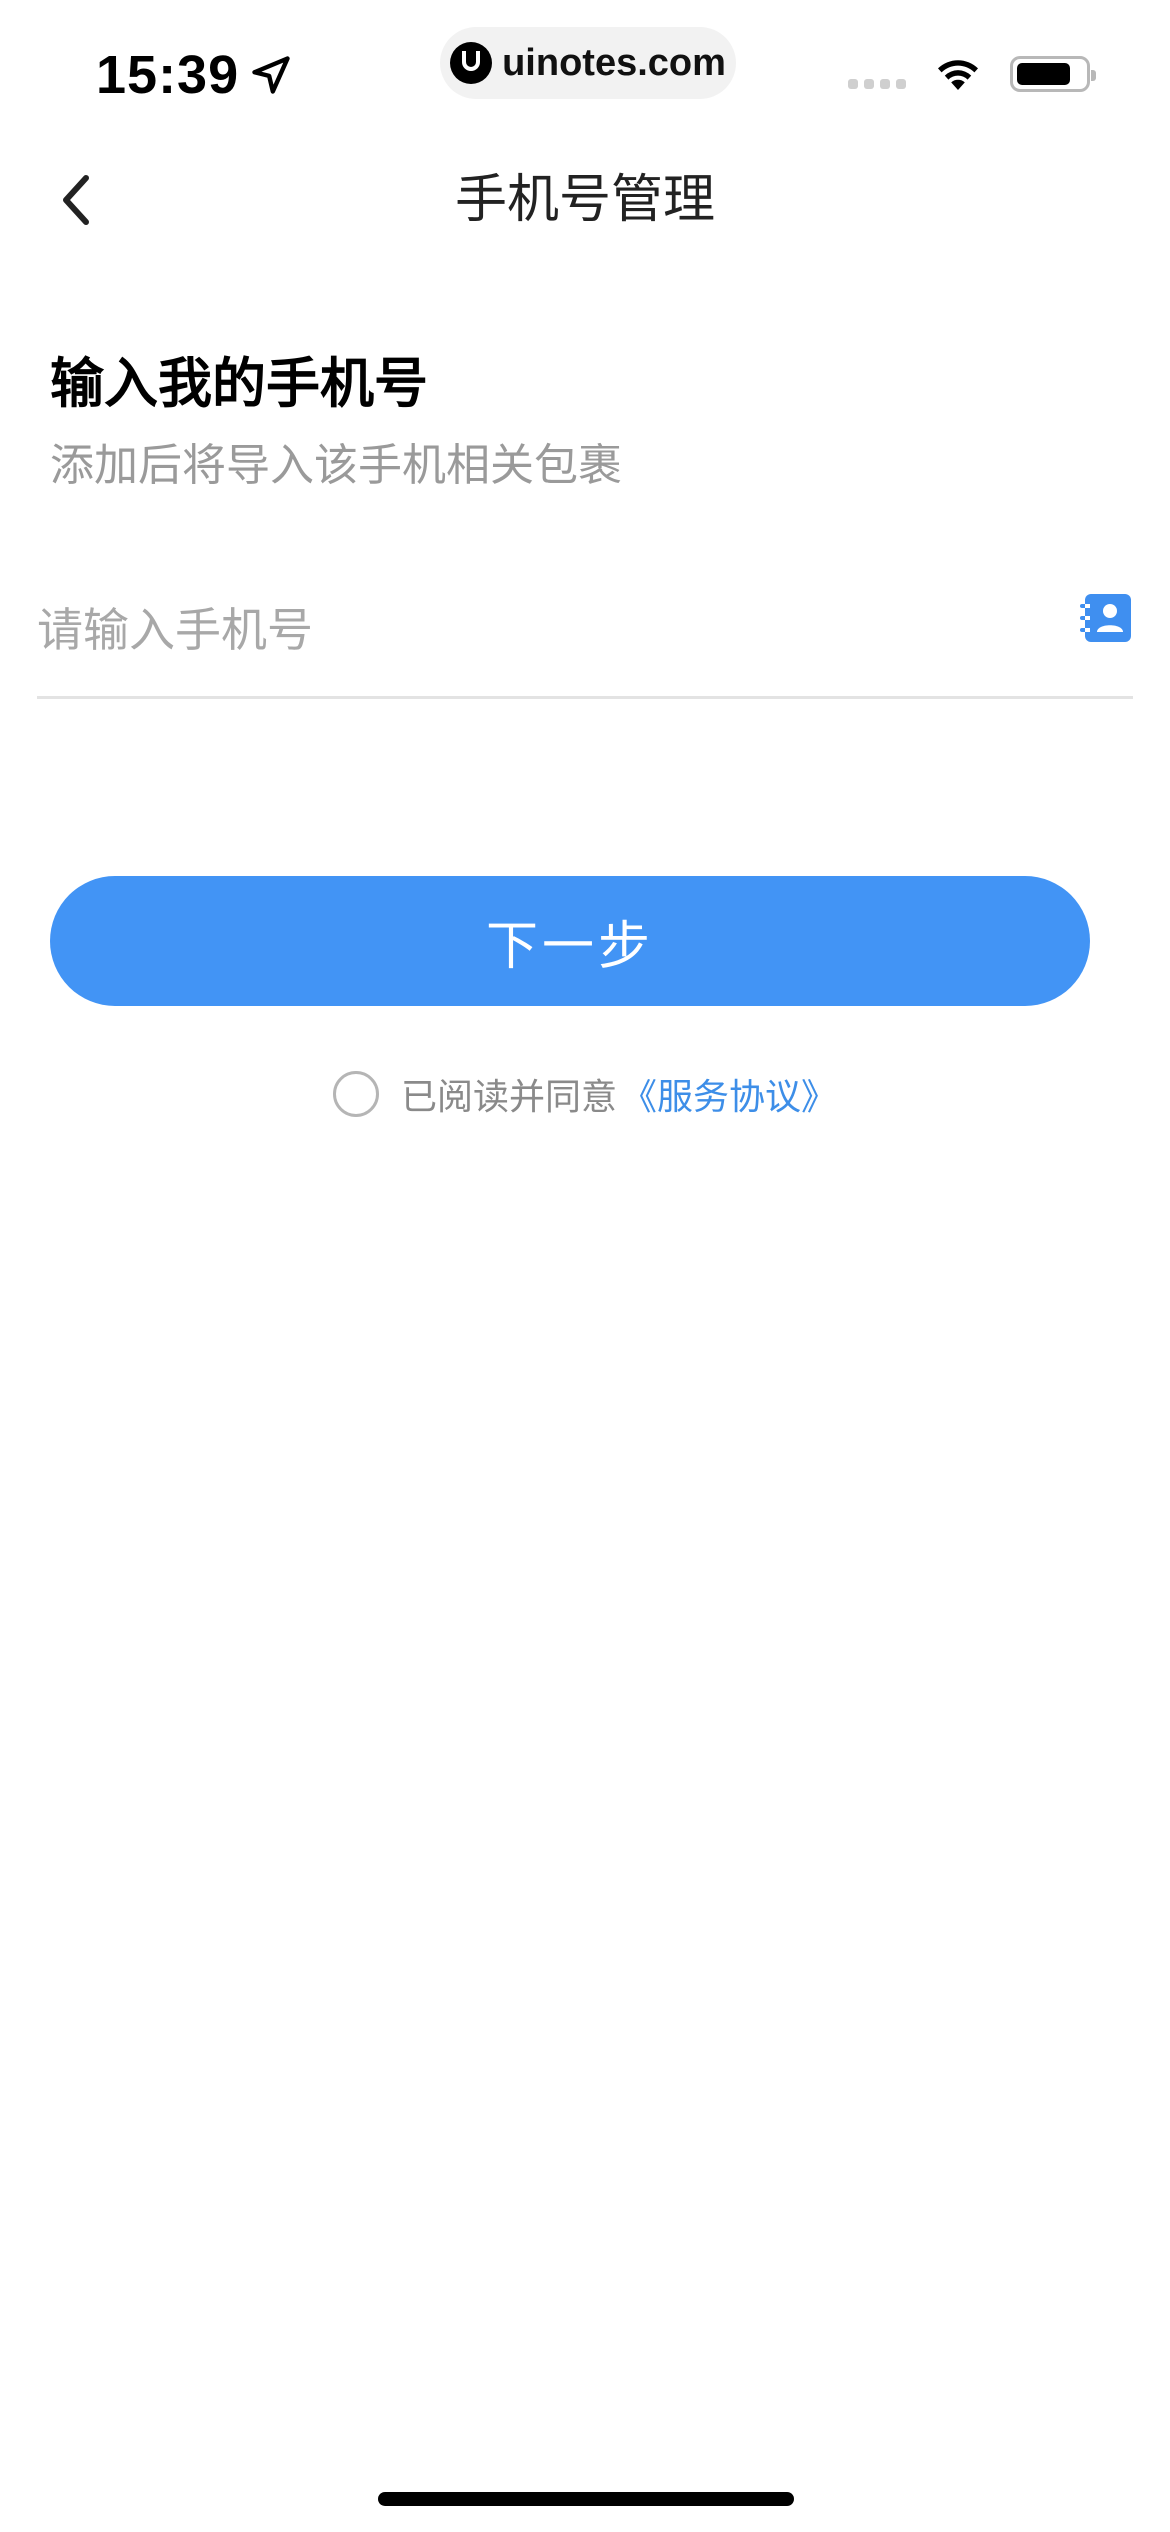 The width and height of the screenshot is (1170, 2532). I want to click on phone-input-row, so click(585, 634).